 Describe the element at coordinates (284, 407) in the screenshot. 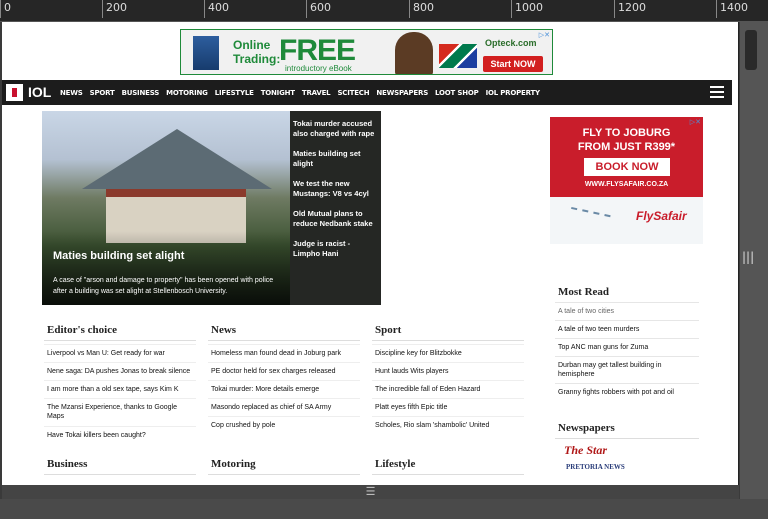

I see `list-item: Masondo replaced as chief of SA Army` at that location.